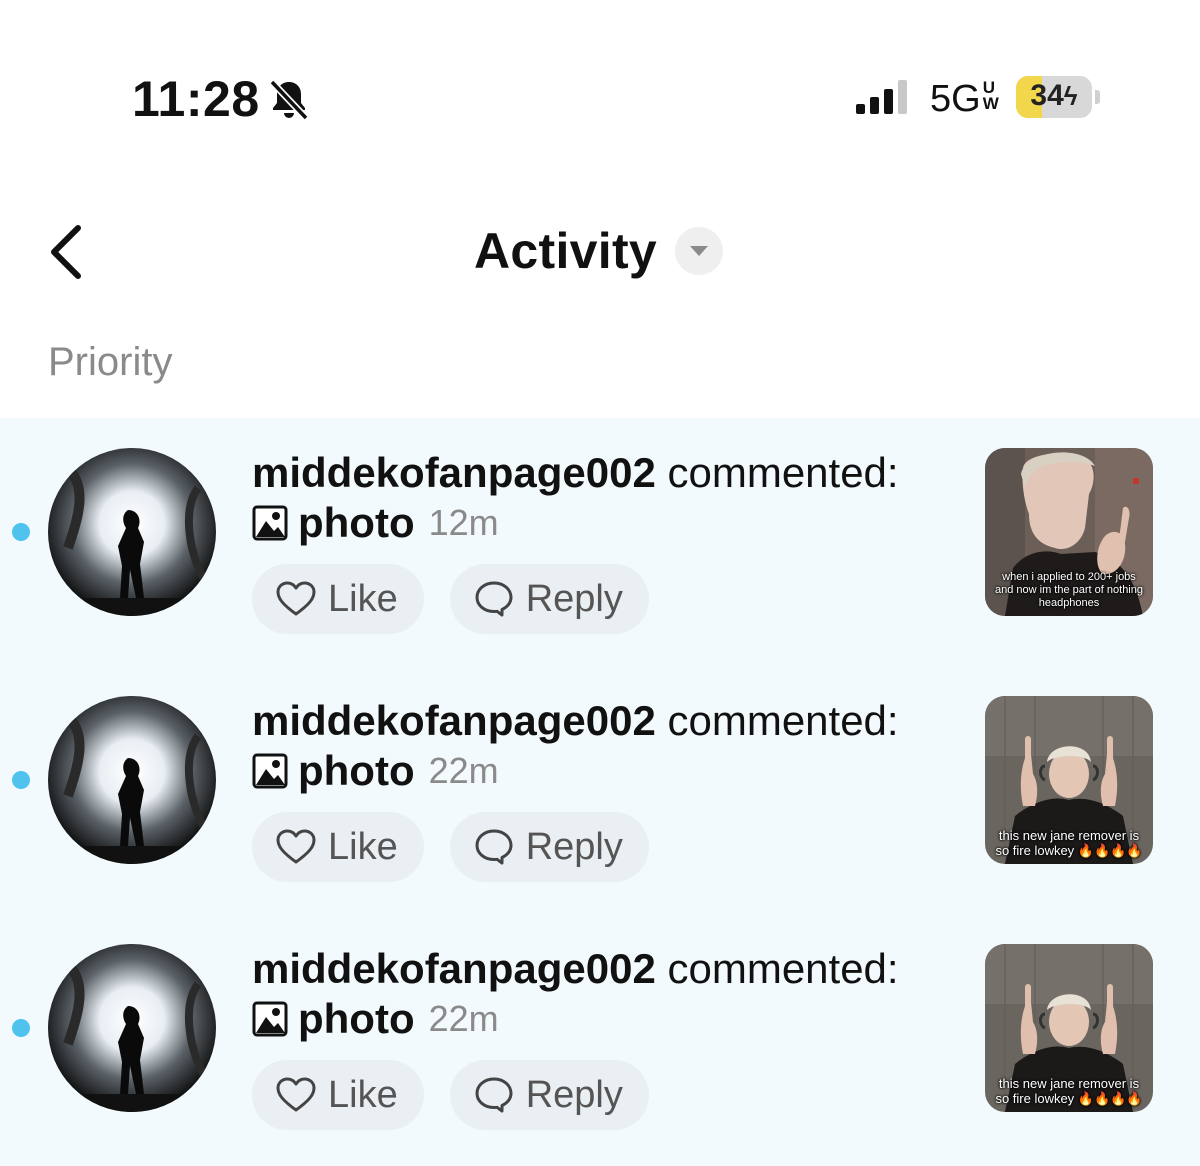 The height and width of the screenshot is (1166, 1200). What do you see at coordinates (1047, 95) in the screenshot?
I see `battery-percent: 34` at bounding box center [1047, 95].